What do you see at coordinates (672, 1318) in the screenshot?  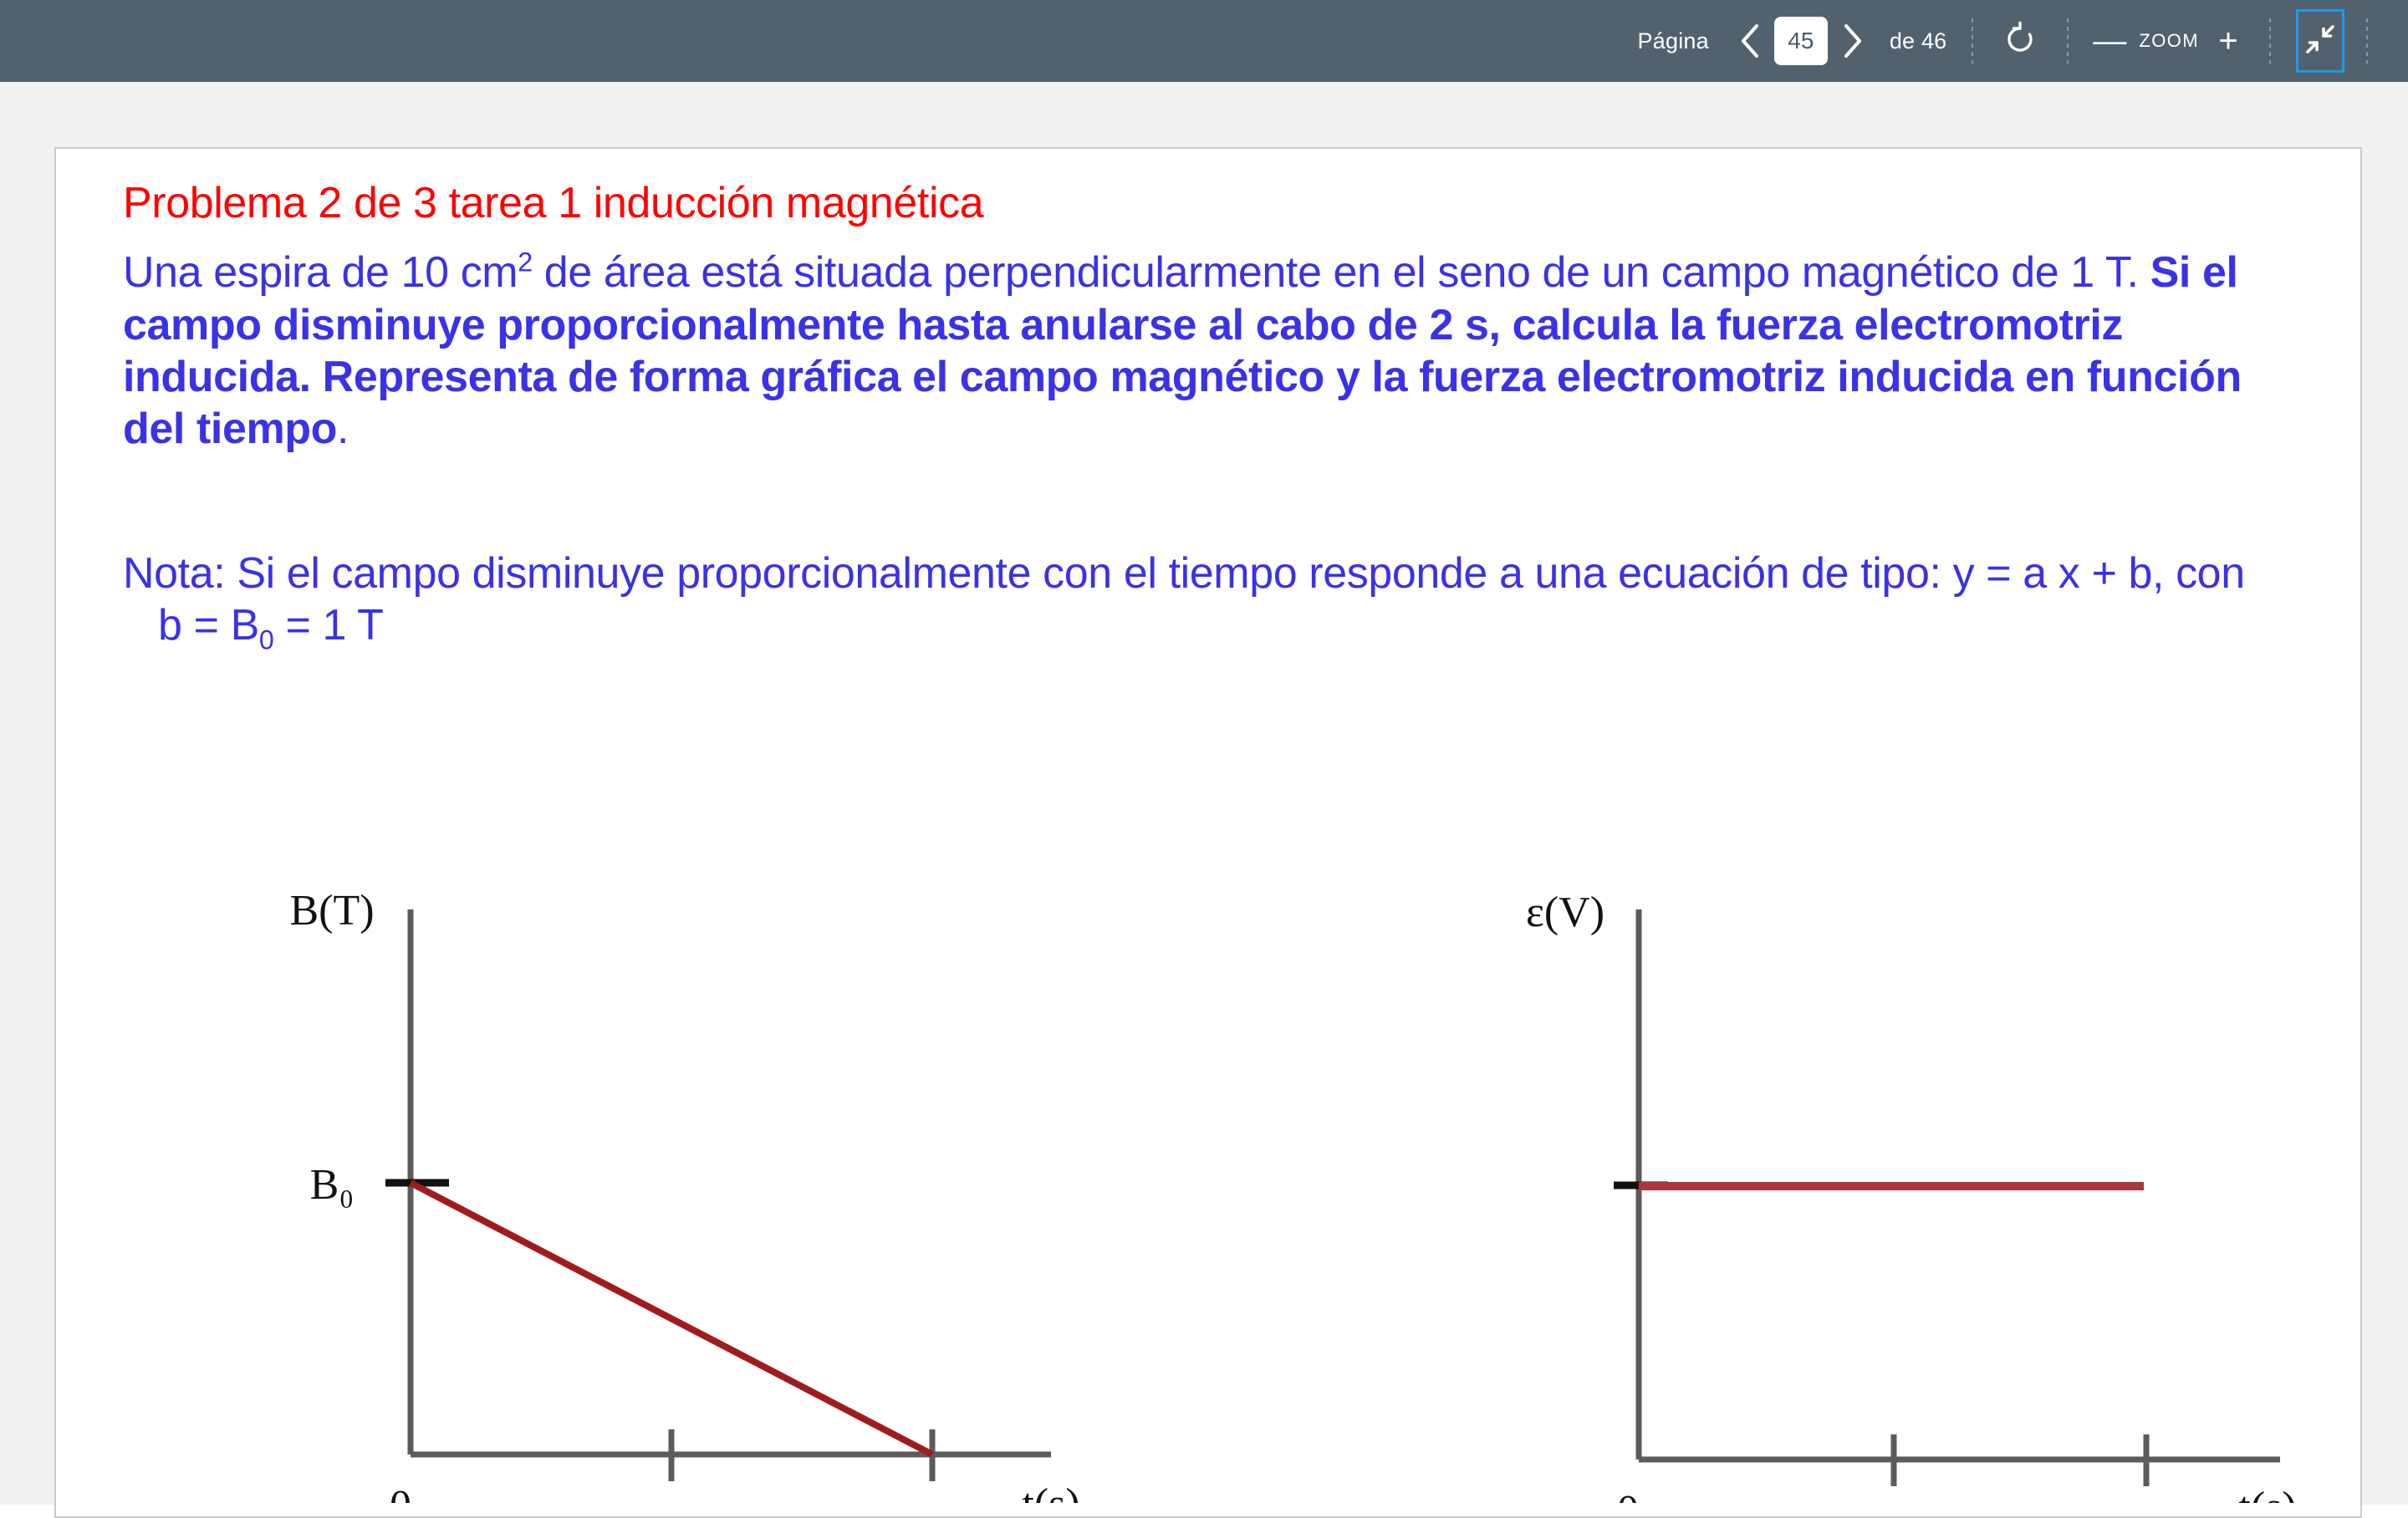 I see `b-chart-data-line` at bounding box center [672, 1318].